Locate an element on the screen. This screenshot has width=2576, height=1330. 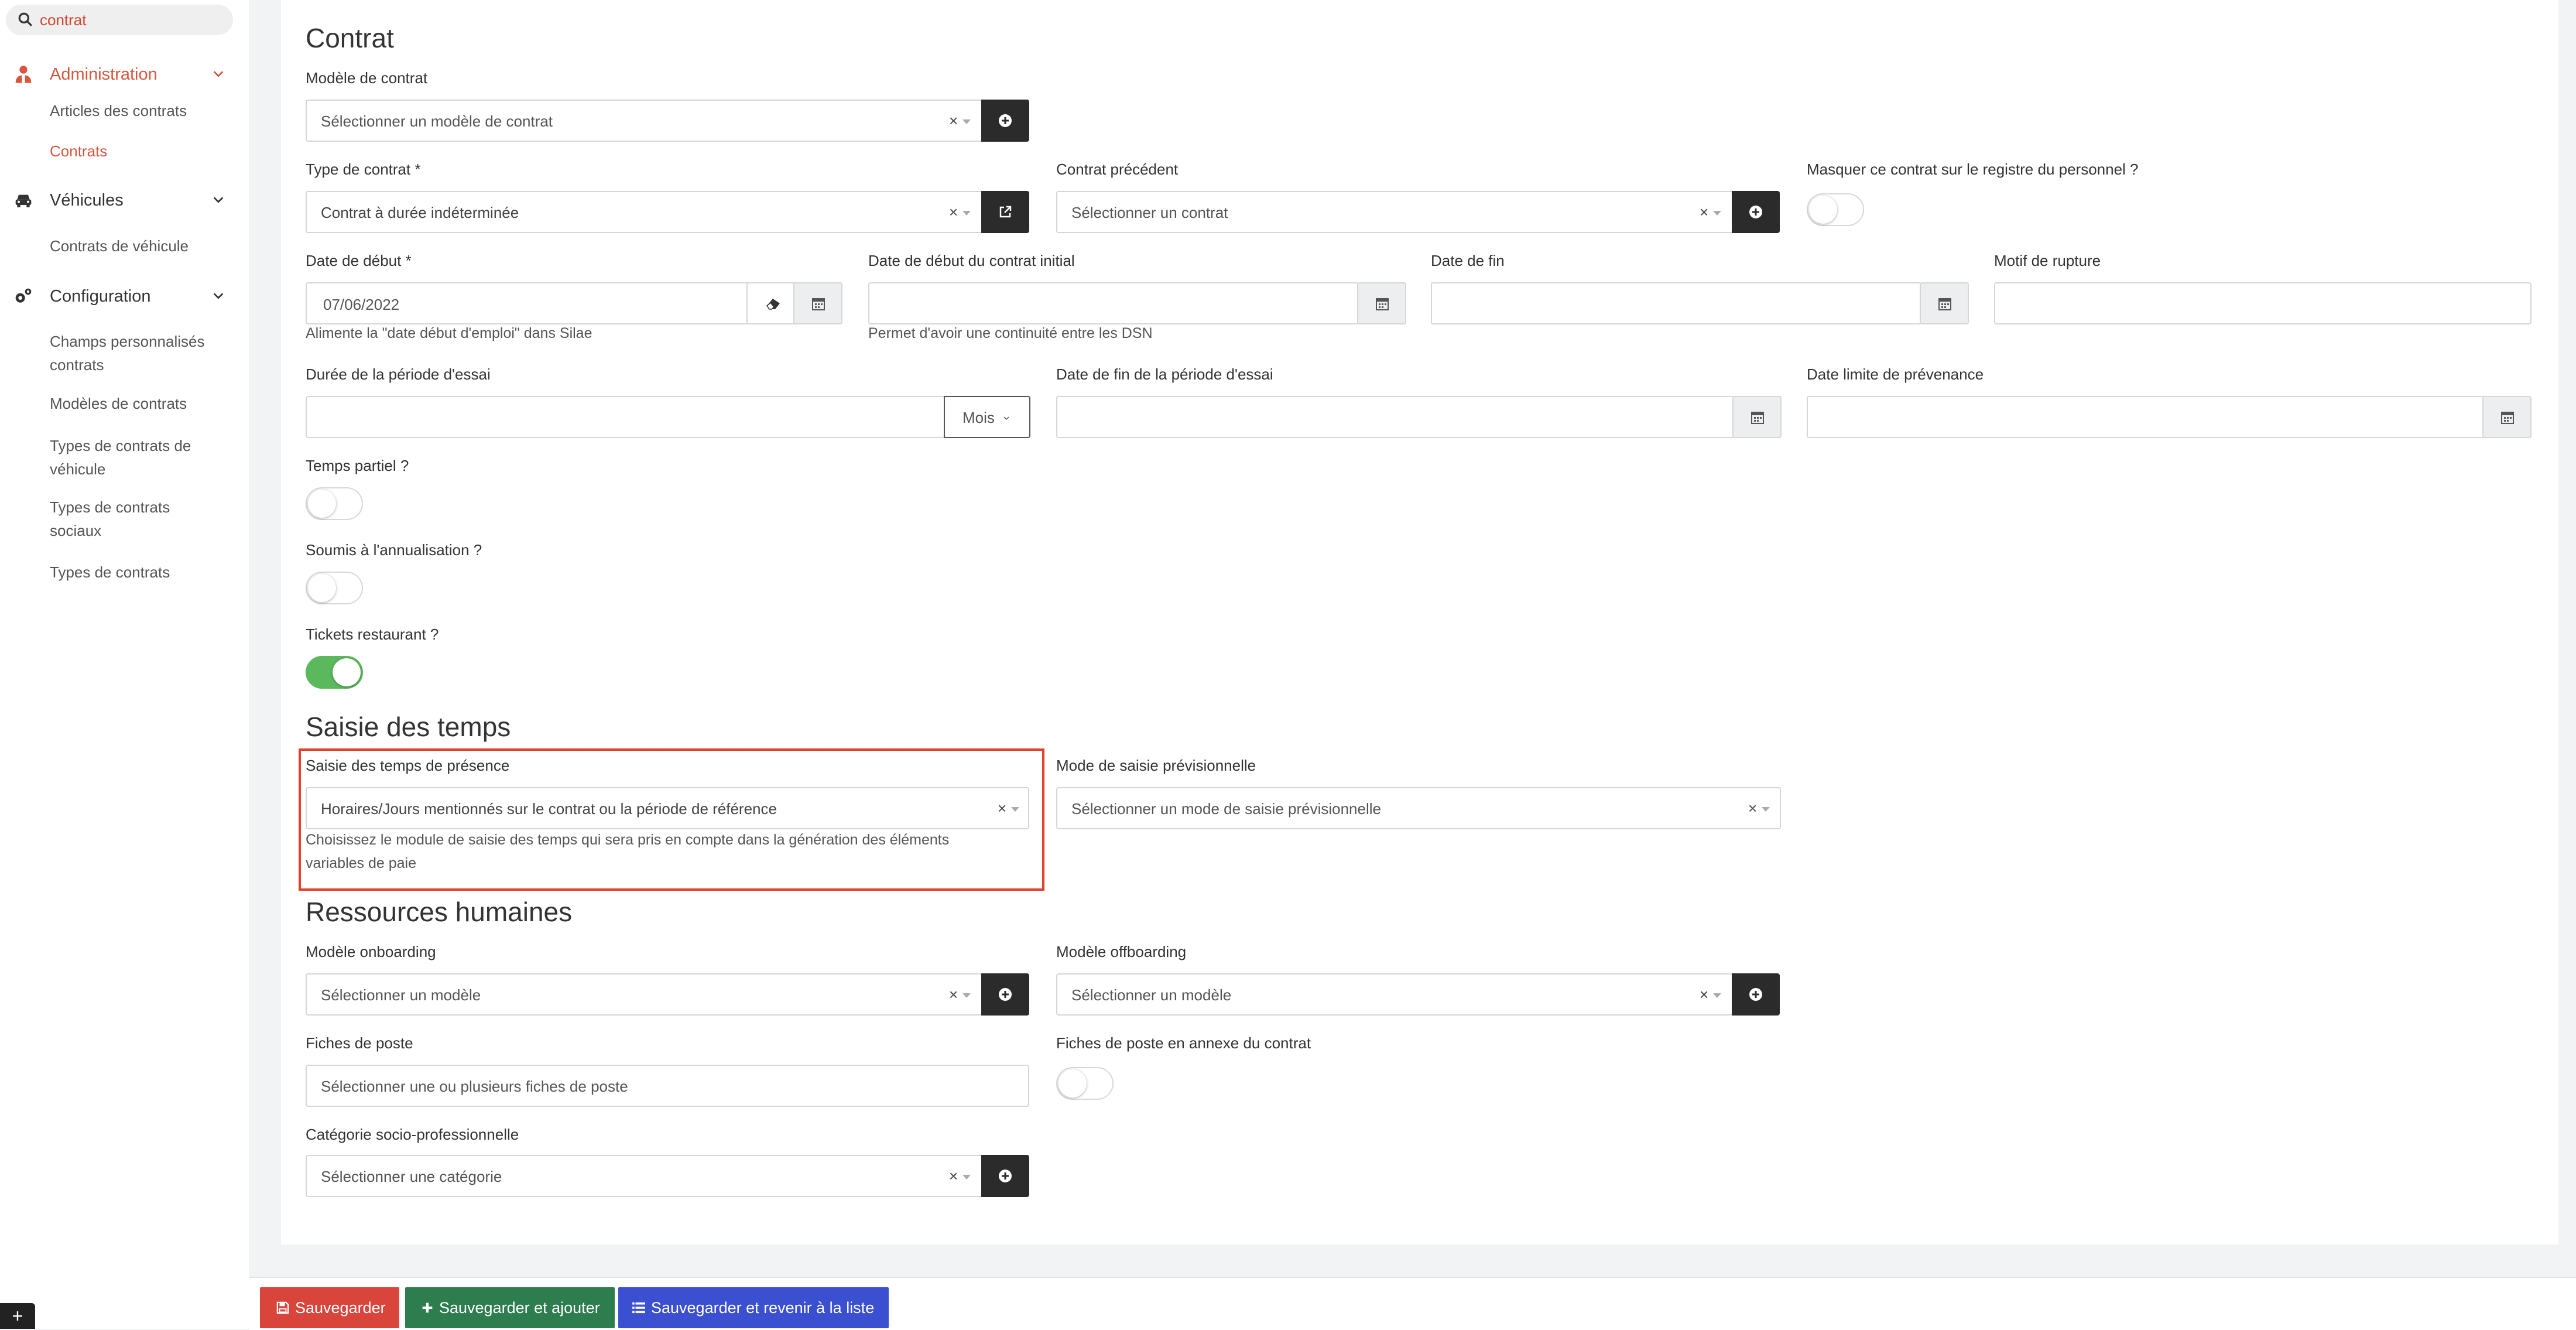
fin-essai-input is located at coordinates (1395, 417).